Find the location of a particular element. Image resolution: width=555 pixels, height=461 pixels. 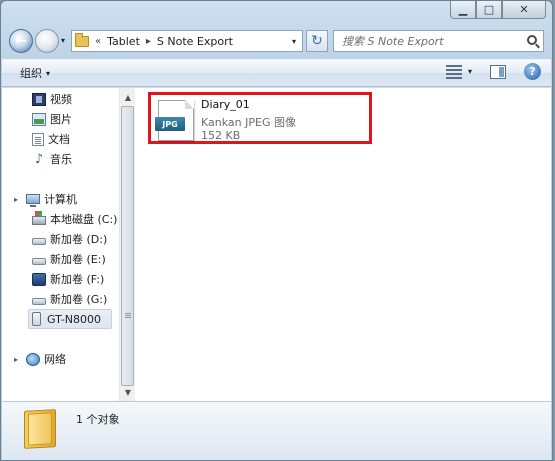

network-icon is located at coordinates (33, 359).